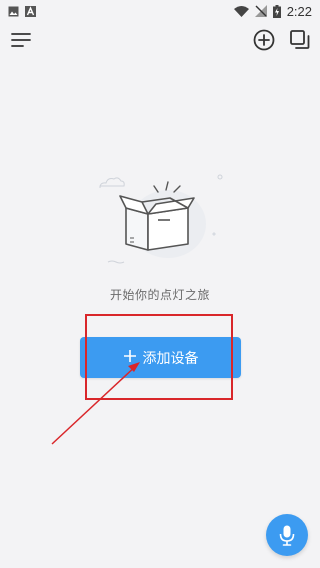 This screenshot has height=568, width=320. I want to click on copy-icon, so click(300, 39).